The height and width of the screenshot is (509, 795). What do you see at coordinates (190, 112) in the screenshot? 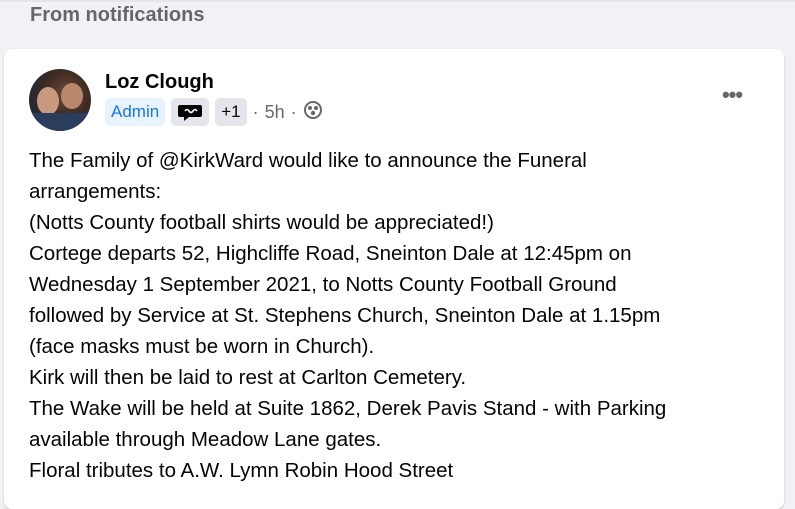
I see `group-expert-icon` at bounding box center [190, 112].